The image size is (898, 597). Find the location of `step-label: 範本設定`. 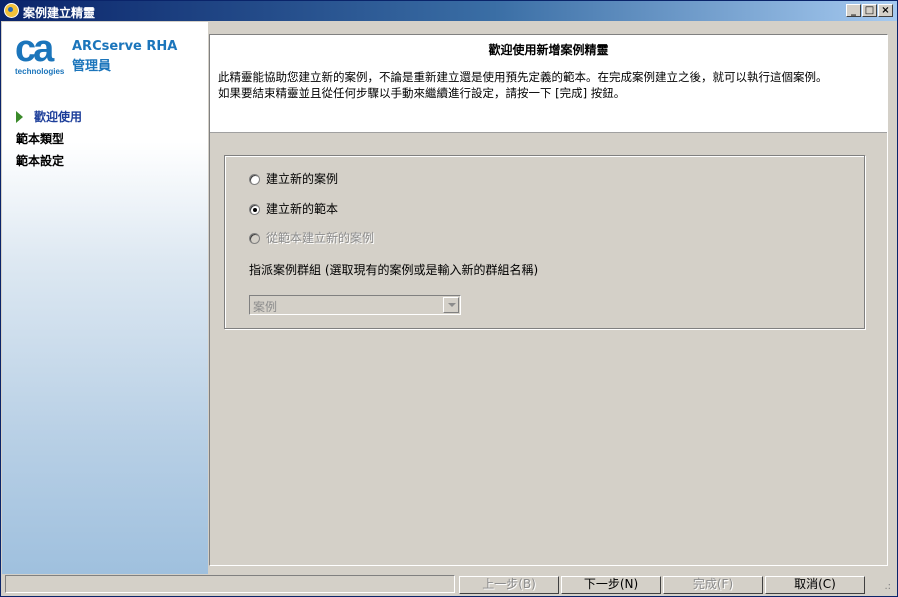

step-label: 範本設定 is located at coordinates (40, 161).